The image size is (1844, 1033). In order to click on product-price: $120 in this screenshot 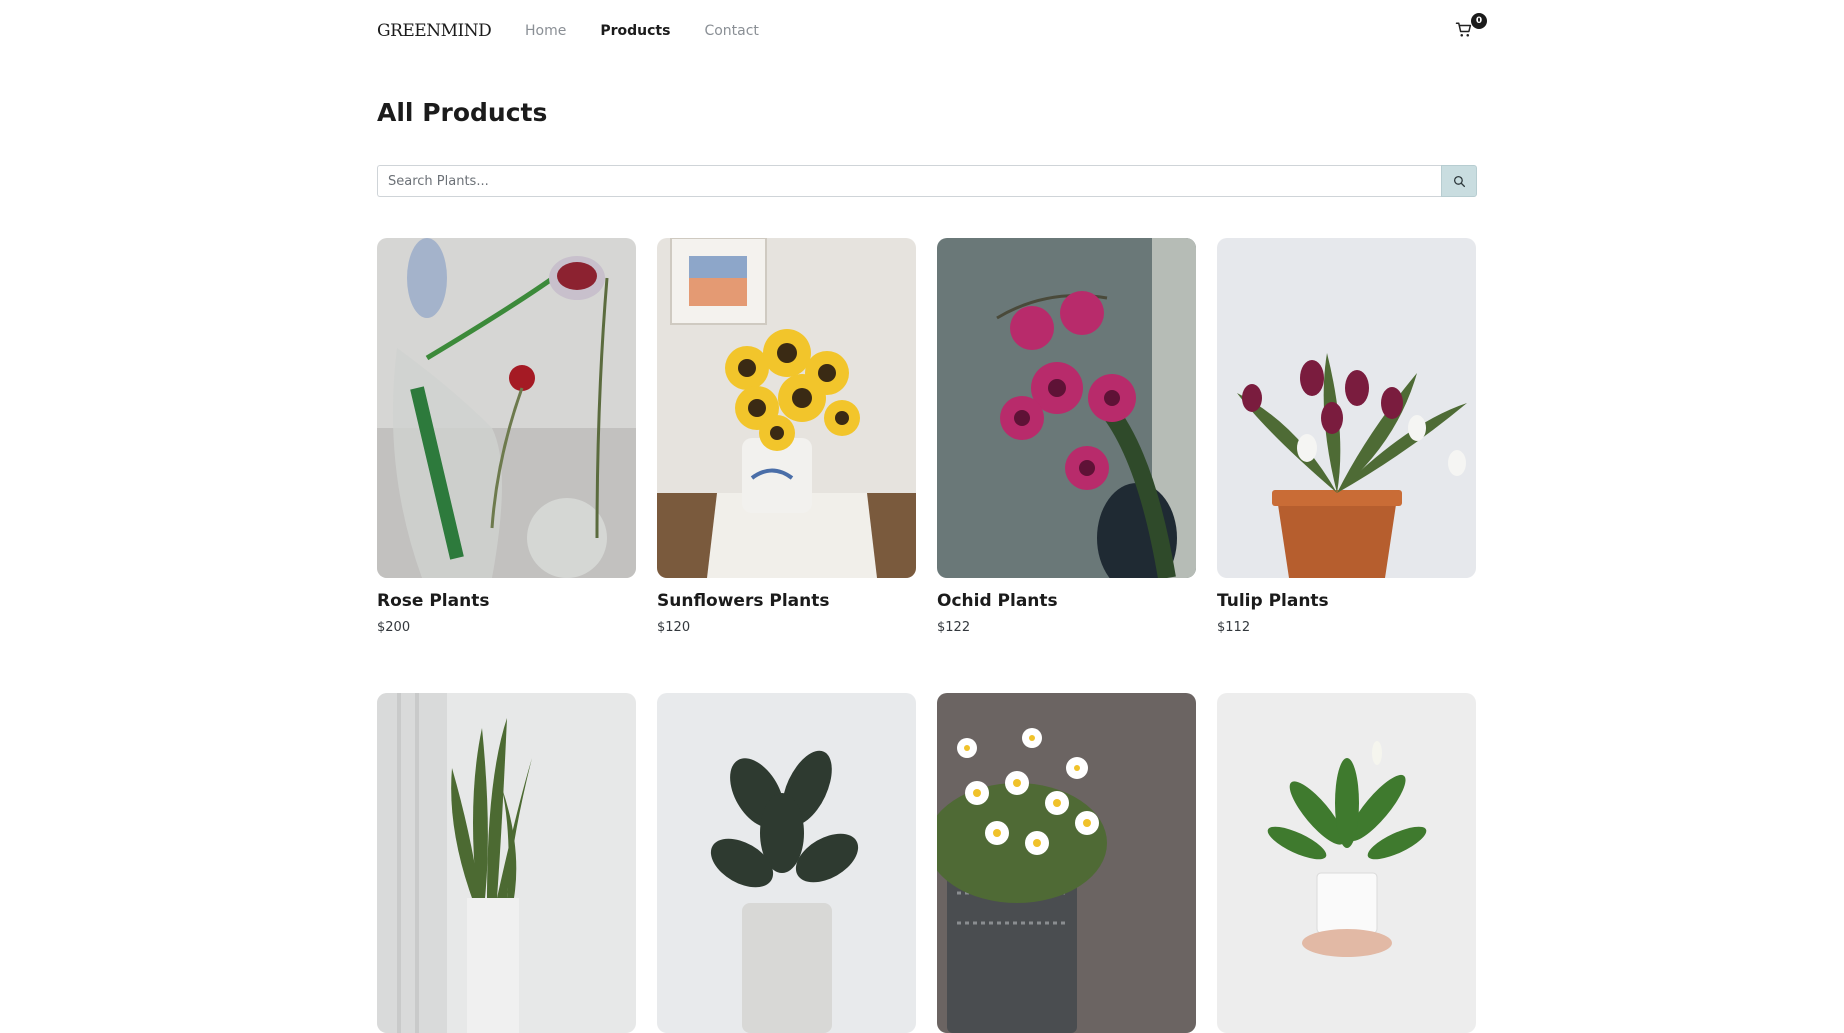, I will do `click(674, 627)`.